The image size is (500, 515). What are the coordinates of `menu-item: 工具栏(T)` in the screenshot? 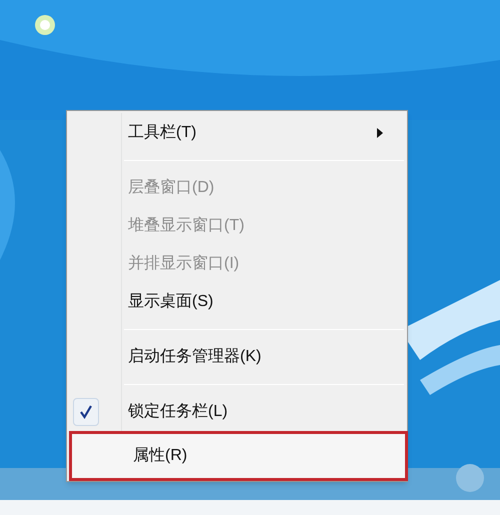 It's located at (237, 133).